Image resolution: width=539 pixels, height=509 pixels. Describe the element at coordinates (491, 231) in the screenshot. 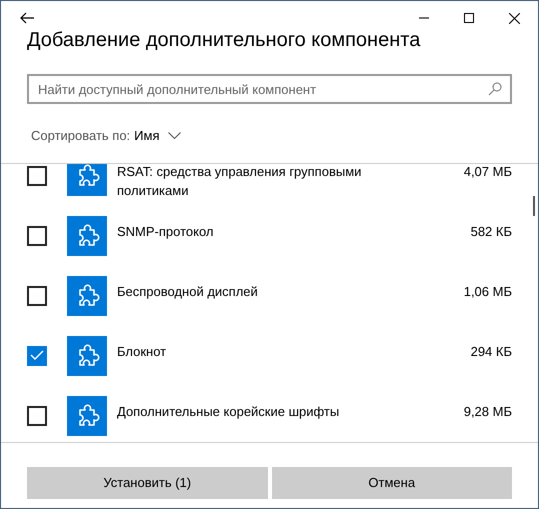

I see `feature-size: 582 КБ` at that location.